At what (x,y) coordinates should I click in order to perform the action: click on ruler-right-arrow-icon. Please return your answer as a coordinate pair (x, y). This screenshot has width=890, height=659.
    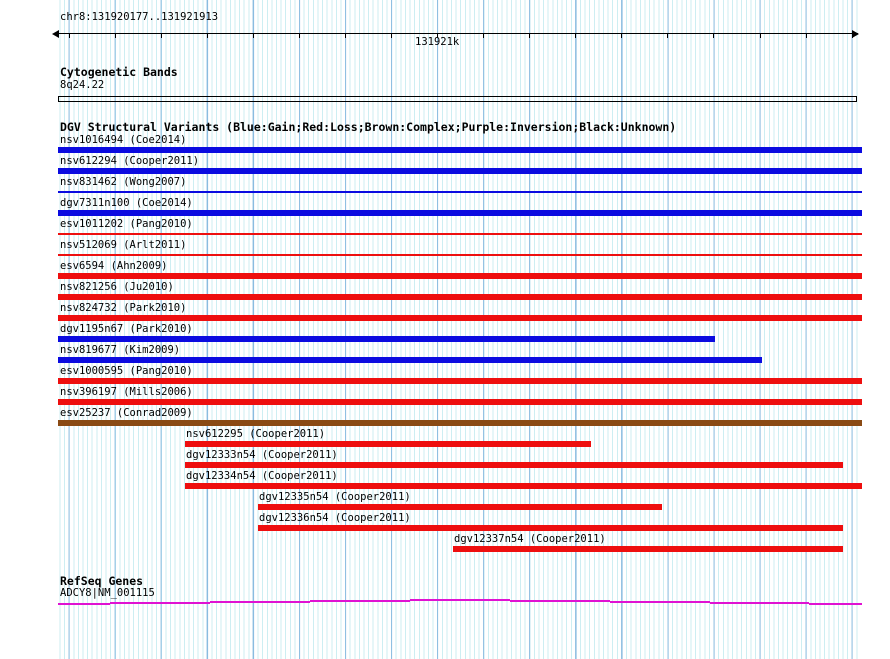
    Looking at the image, I should click on (855, 34).